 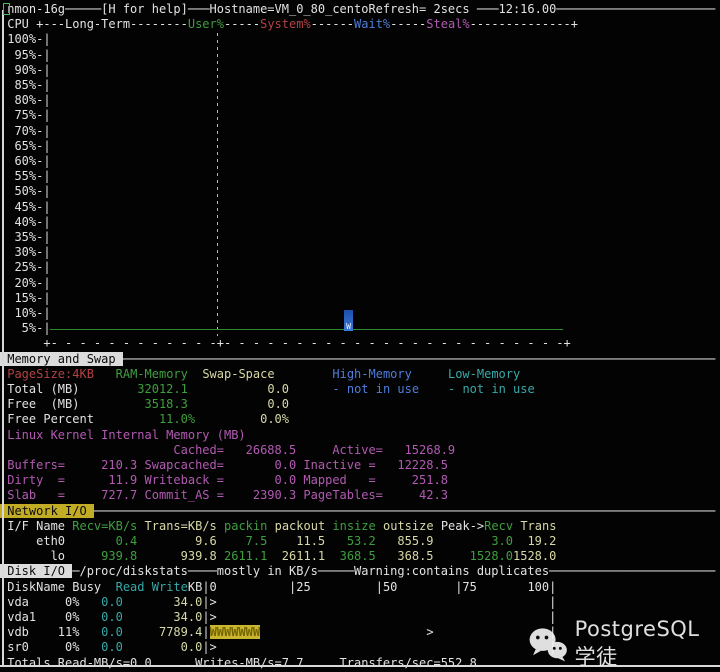 What do you see at coordinates (61, 358) in the screenshot?
I see `memory-section-header-segment: Memory and Swap` at bounding box center [61, 358].